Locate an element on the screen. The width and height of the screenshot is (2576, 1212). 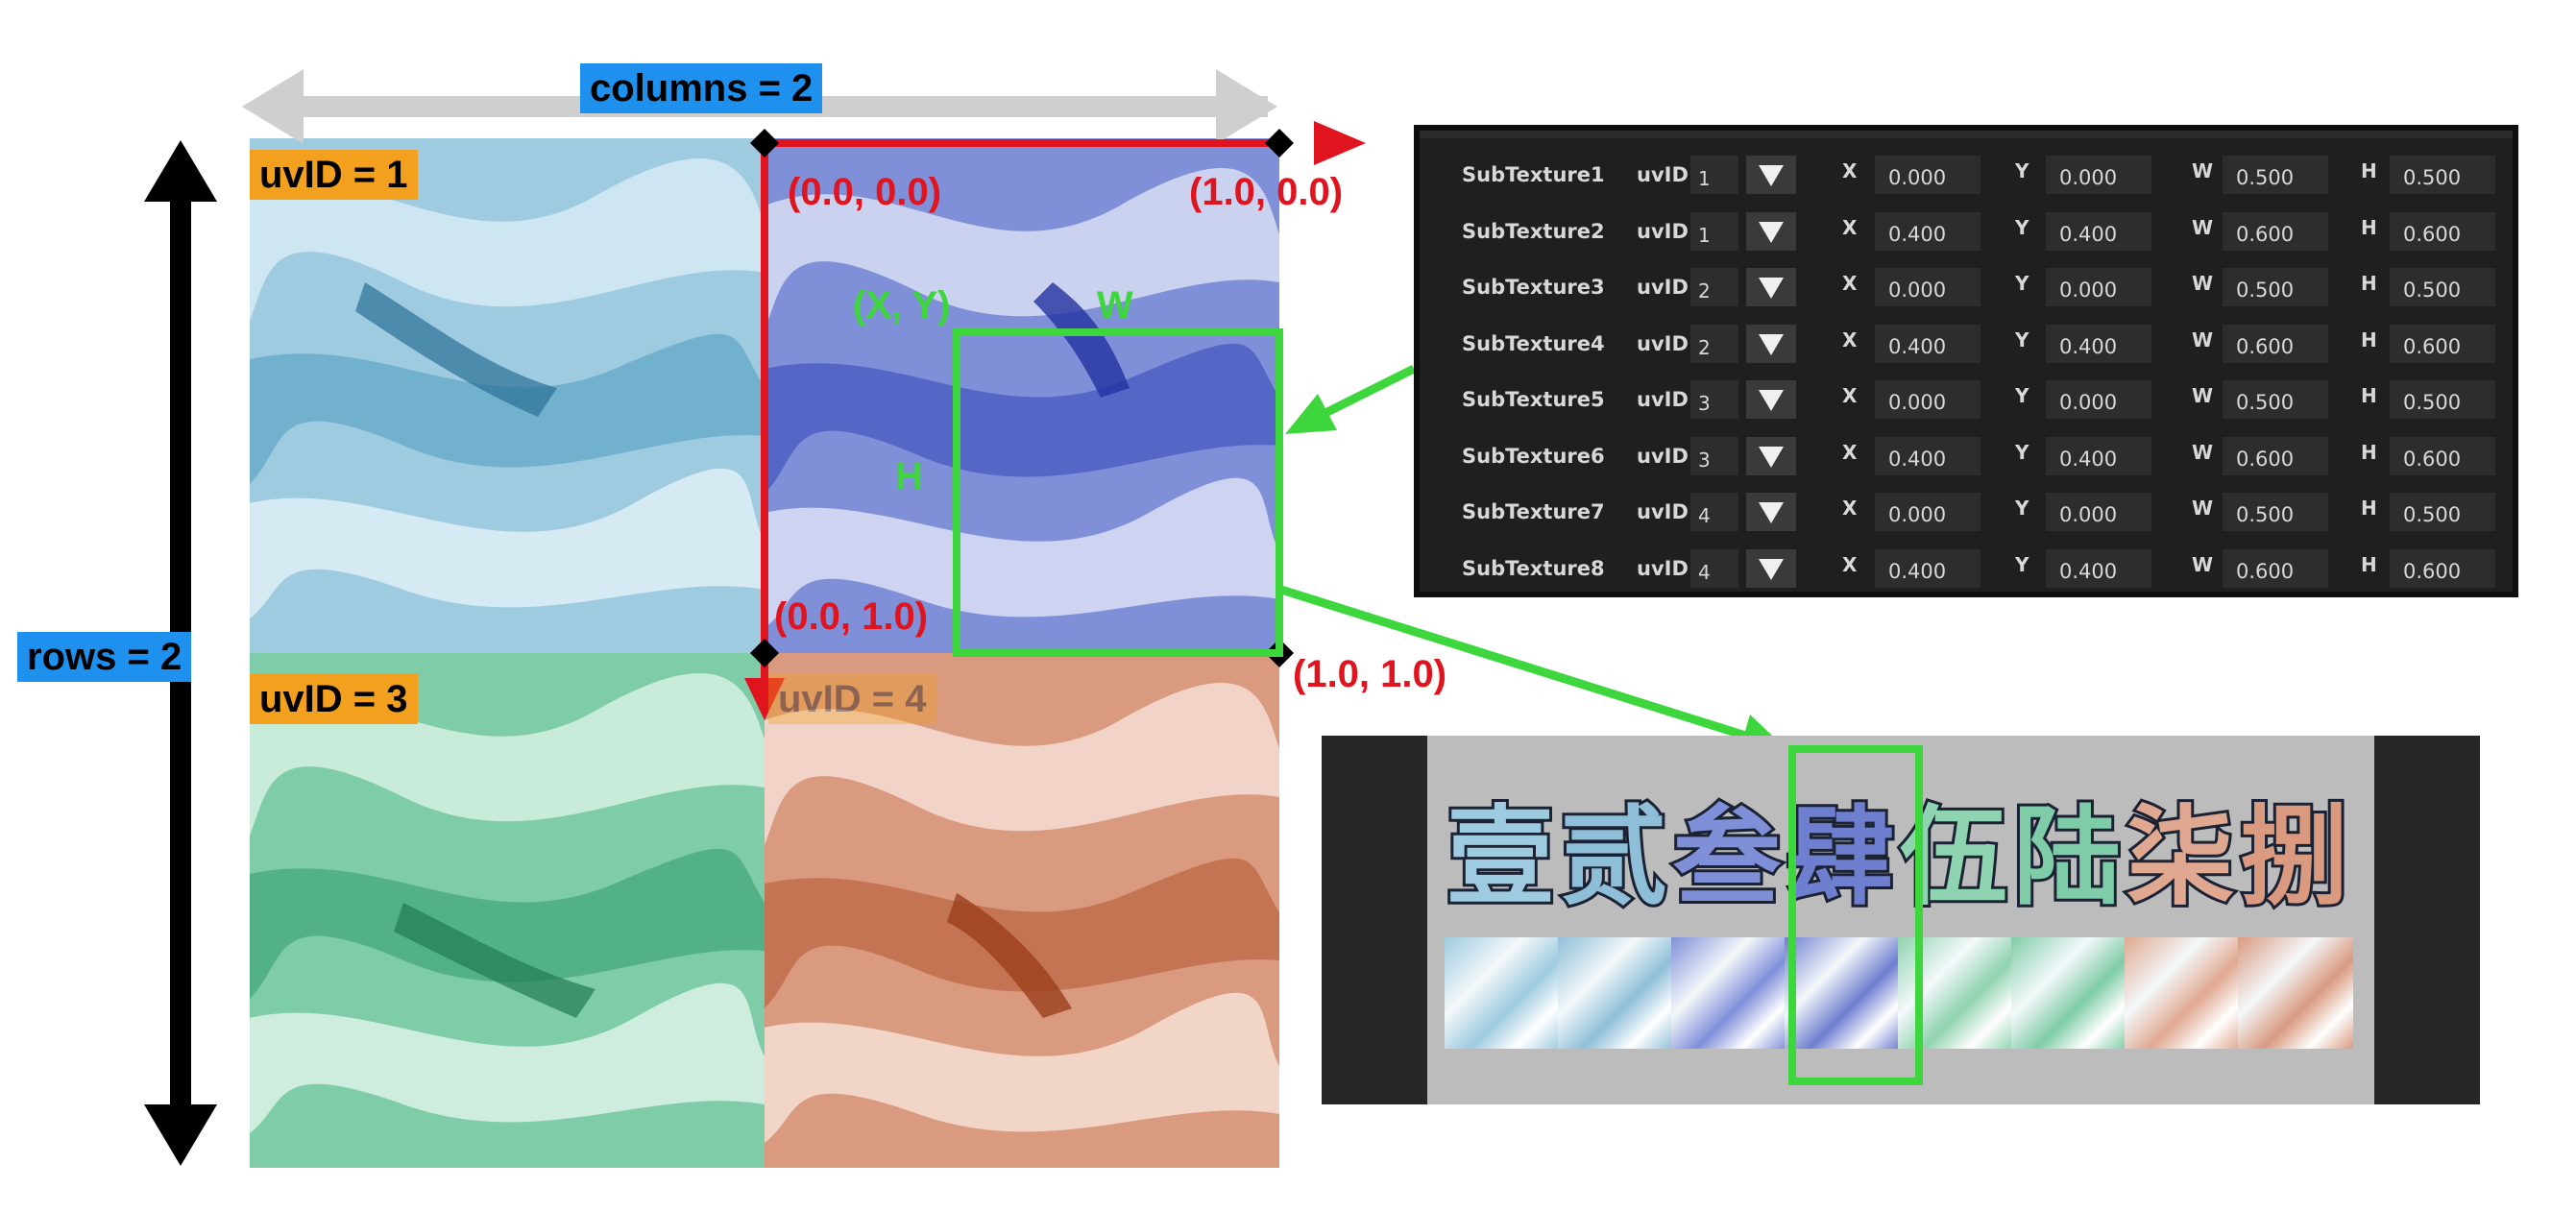
subtexture-row: SubTexture2 uvID 1 X 0.400 Y 0.400 W 0.600 H 0.600 is located at coordinates (1966, 231).